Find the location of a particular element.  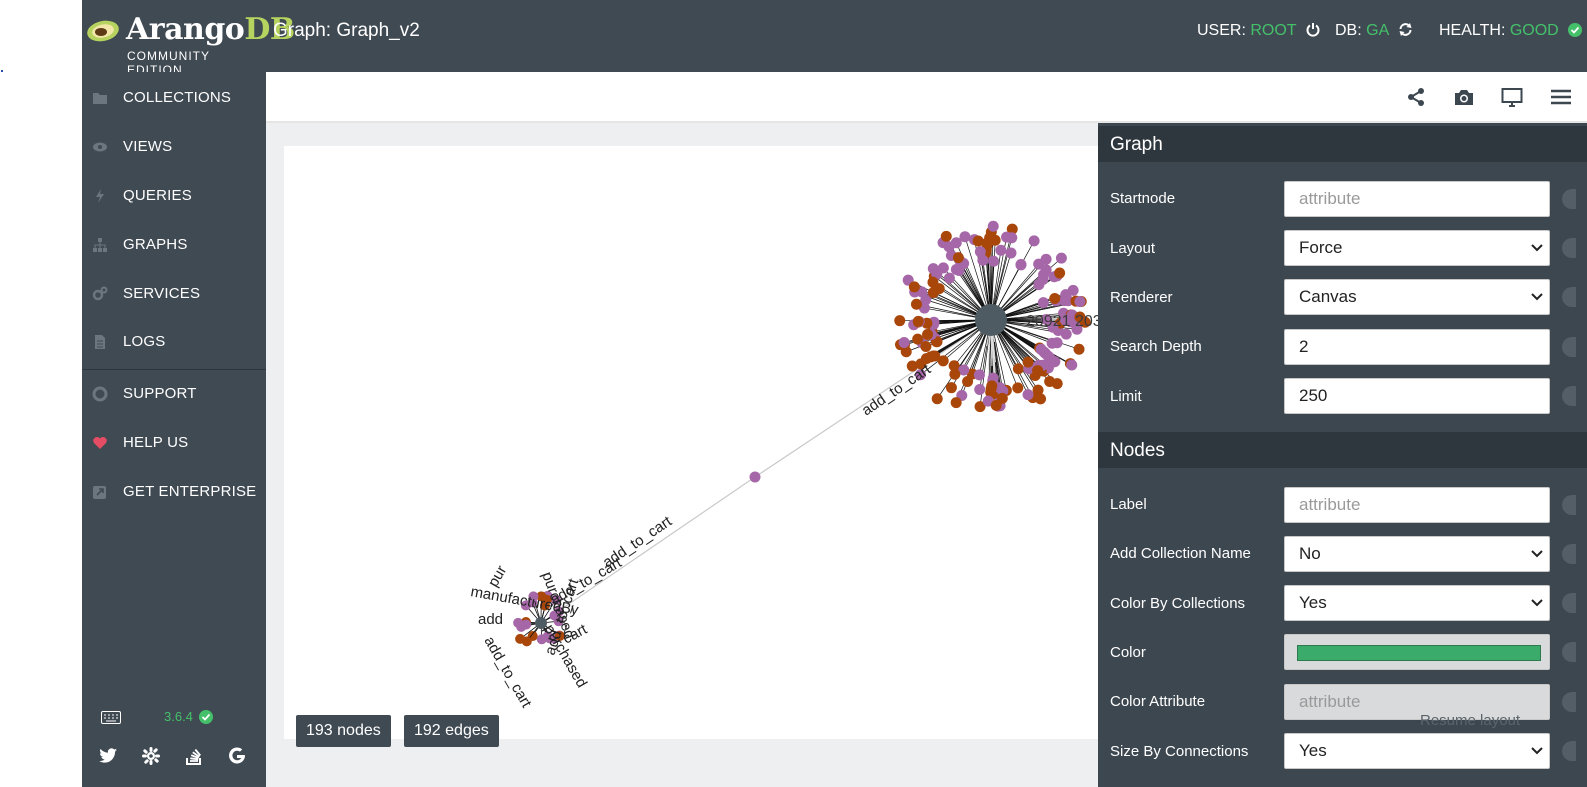

power-icon is located at coordinates (1313, 29).